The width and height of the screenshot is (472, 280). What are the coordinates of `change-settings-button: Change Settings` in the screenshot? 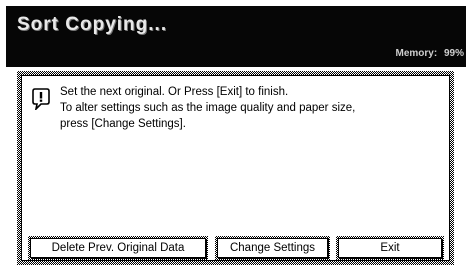 It's located at (272, 248).